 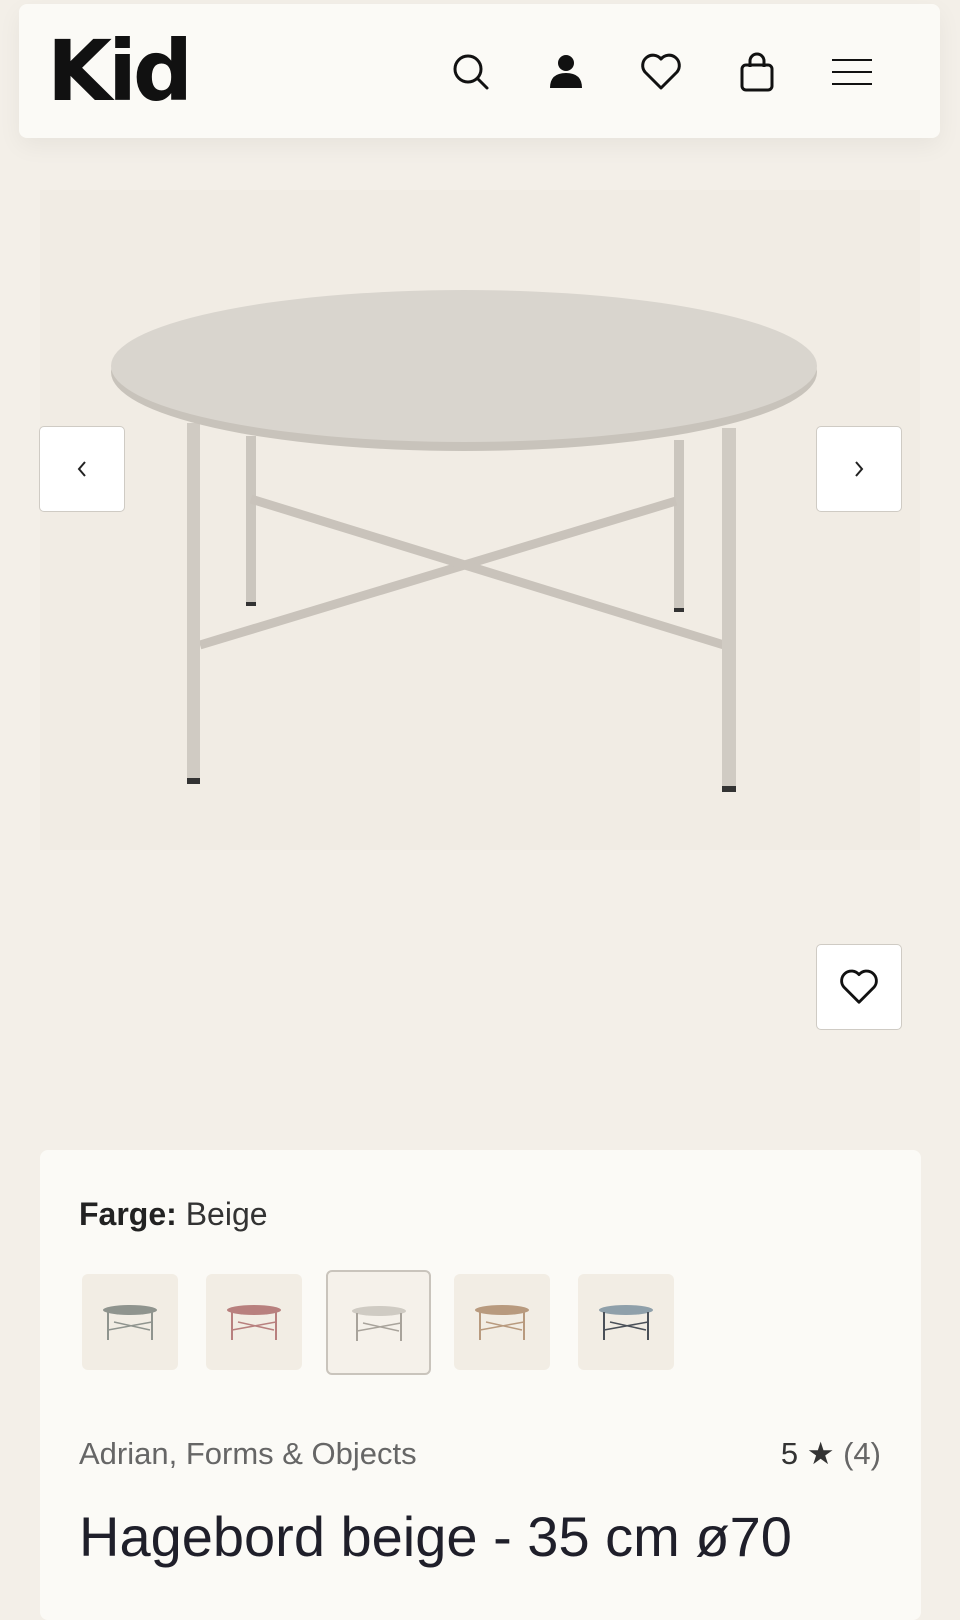 I want to click on swatch-pink, so click(x=254, y=1322).